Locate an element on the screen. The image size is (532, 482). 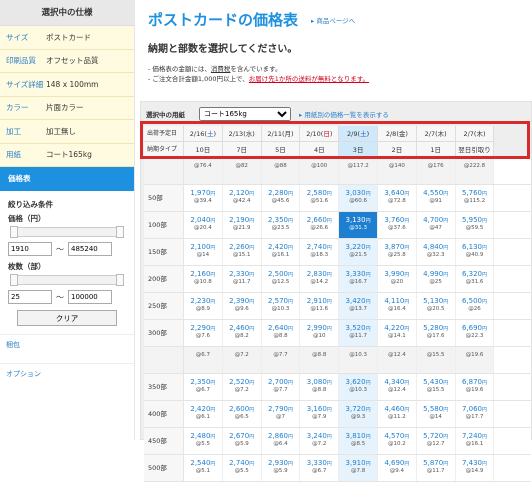
price-cell: 3,330円 @16.7 is located at coordinates (358, 279).